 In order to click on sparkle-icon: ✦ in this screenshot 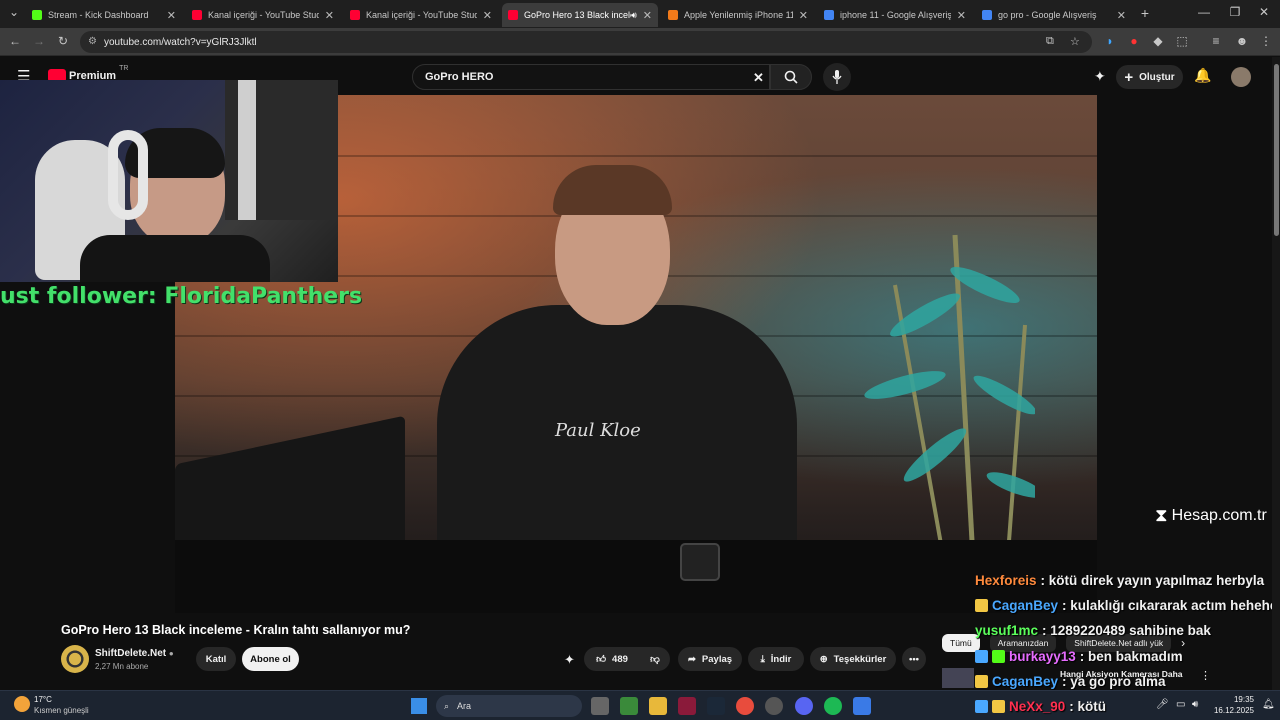, I will do `click(569, 660)`.